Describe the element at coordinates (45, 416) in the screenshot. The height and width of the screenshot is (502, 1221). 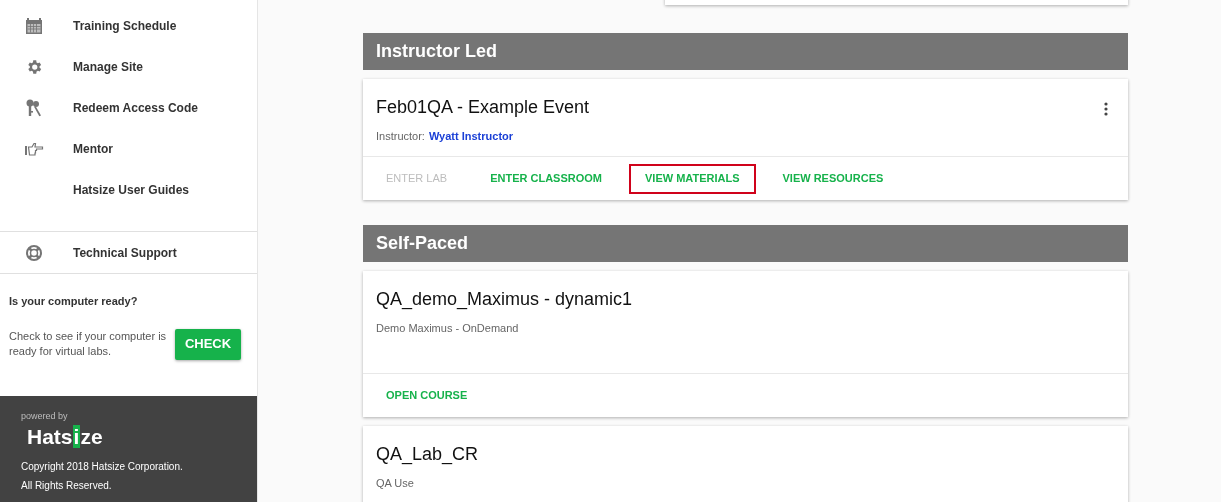
I see `powered-by-text: powered by` at that location.